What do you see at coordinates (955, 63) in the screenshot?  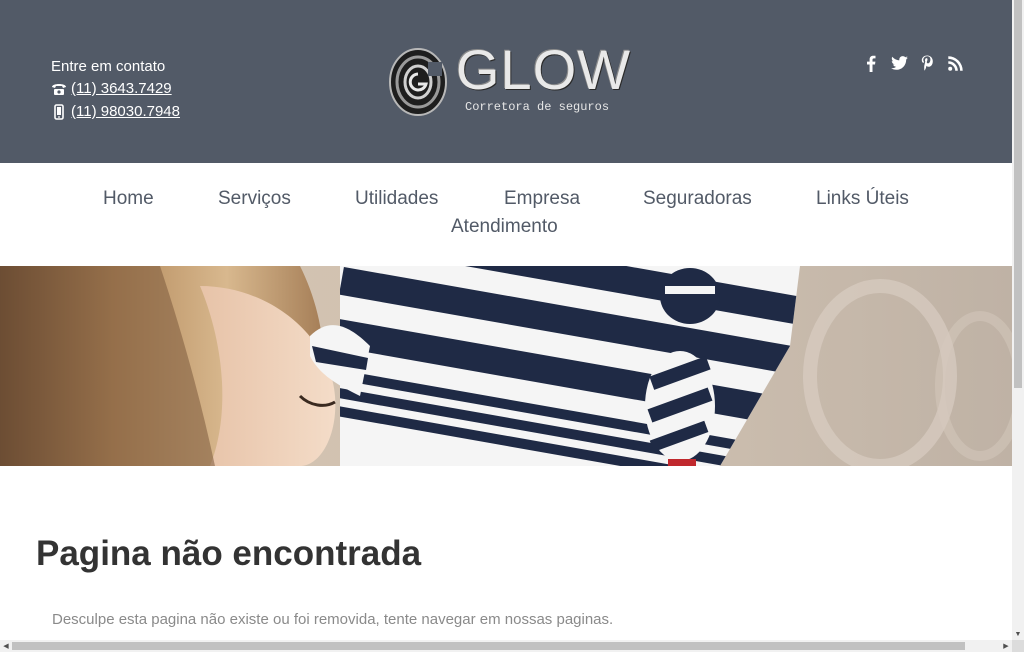 I see `rss-icon` at bounding box center [955, 63].